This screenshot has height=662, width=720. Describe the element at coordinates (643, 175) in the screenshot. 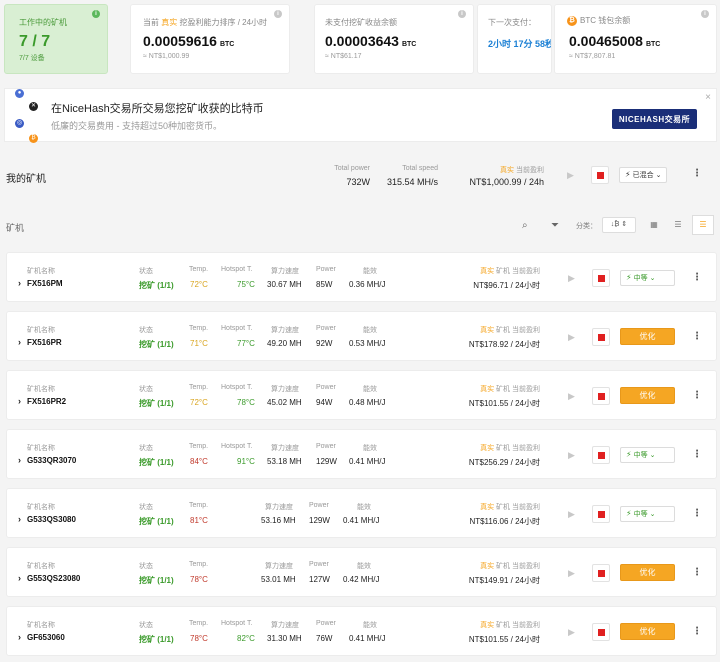

I see `mode-dropdown: ⚡ 已混合 ⌄` at that location.